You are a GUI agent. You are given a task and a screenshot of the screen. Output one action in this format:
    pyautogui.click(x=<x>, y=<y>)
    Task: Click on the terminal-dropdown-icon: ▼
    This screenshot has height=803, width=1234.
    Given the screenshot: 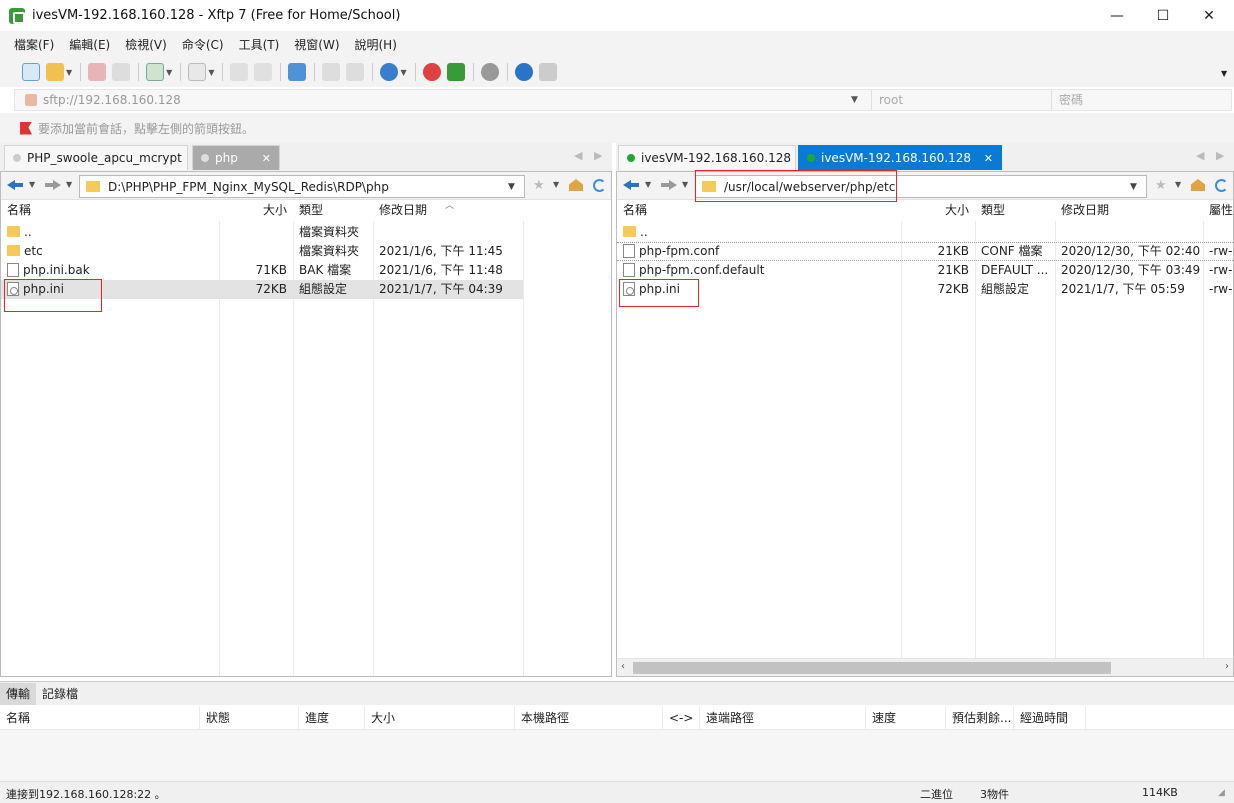 What is the action you would take?
    pyautogui.click(x=211, y=72)
    